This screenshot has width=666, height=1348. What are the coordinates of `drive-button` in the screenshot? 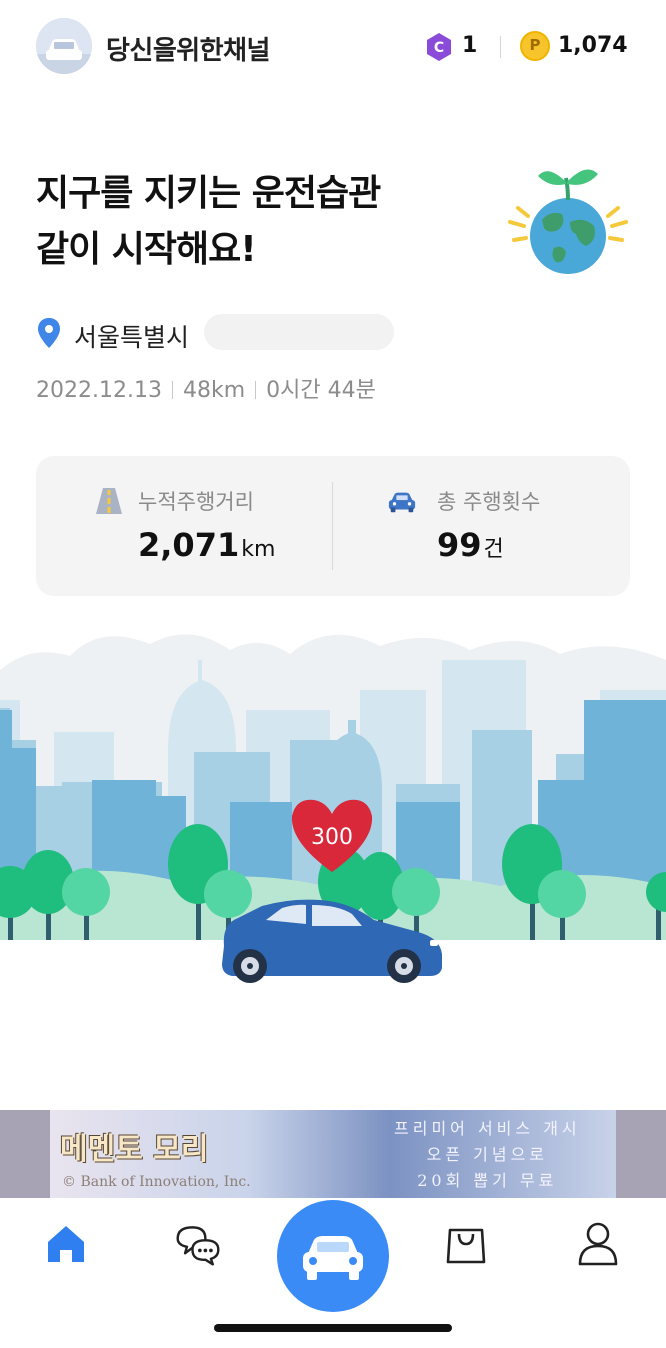 It's located at (333, 1256).